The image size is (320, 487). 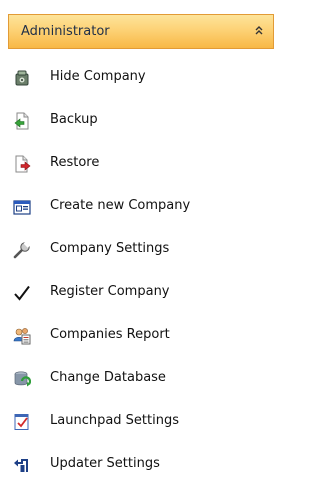 I want to click on panel-title: Administrator, so click(x=65, y=31).